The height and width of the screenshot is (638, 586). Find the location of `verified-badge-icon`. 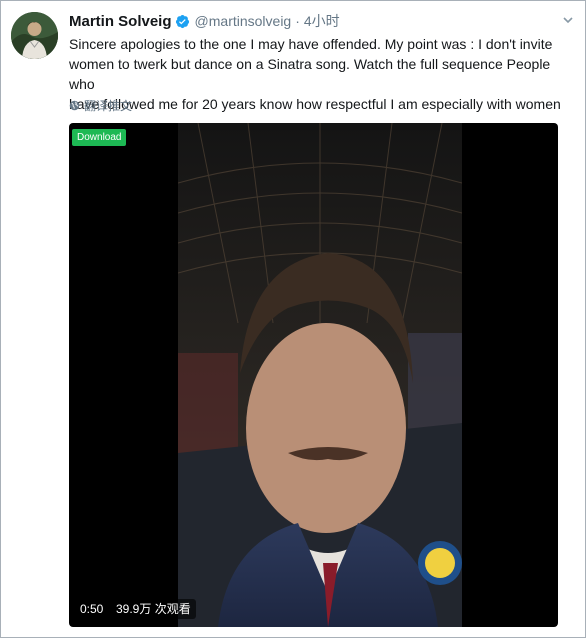

verified-badge-icon is located at coordinates (182, 21).